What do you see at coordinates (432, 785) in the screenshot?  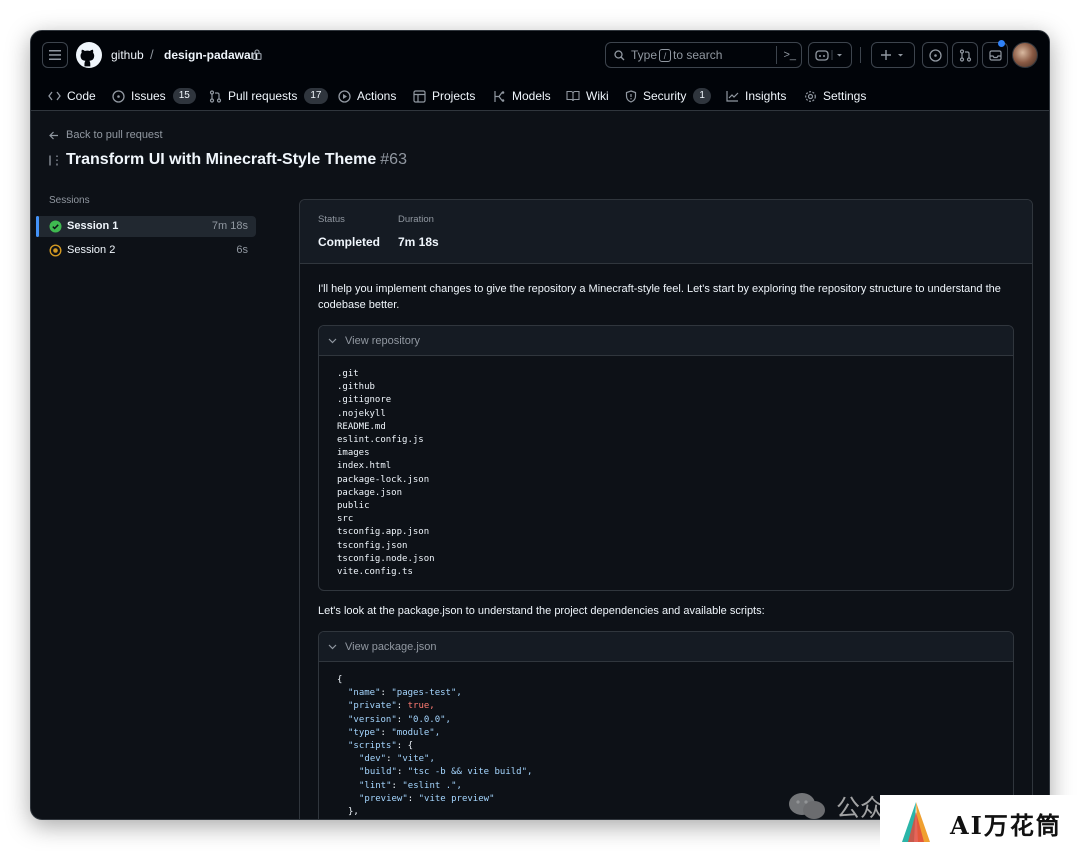 I see `json-value: "eslint .",` at bounding box center [432, 785].